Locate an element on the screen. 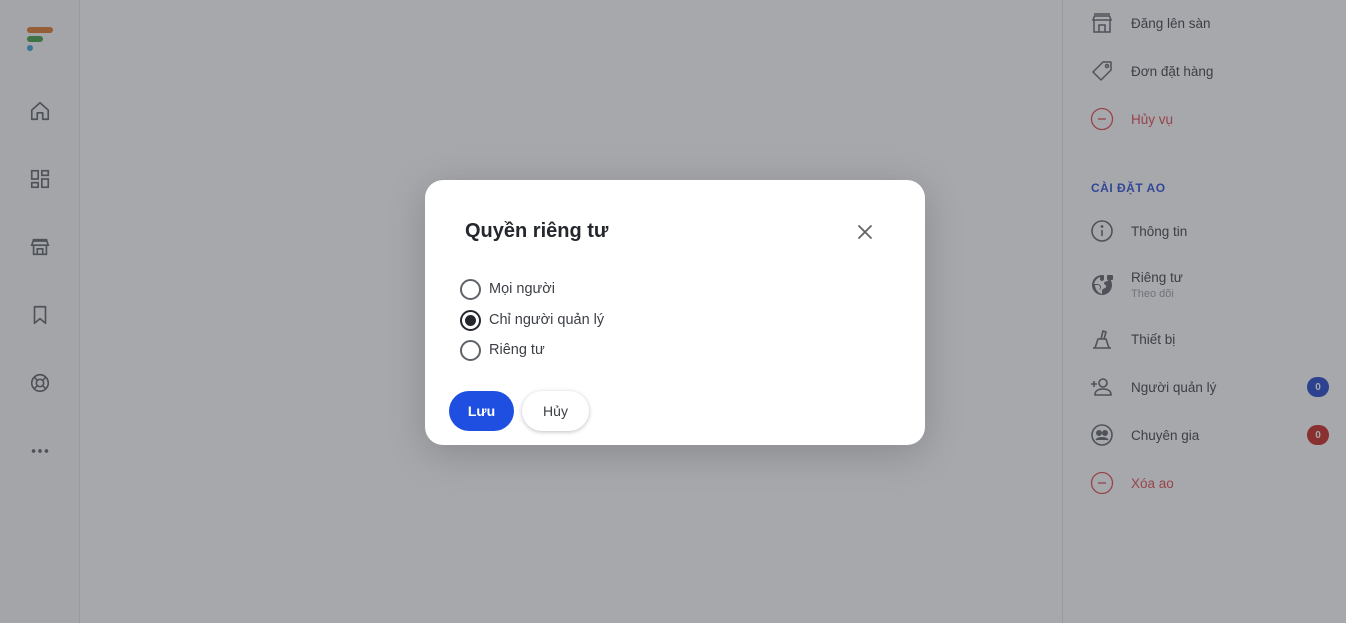 This screenshot has width=1346, height=623. close-button is located at coordinates (865, 232).